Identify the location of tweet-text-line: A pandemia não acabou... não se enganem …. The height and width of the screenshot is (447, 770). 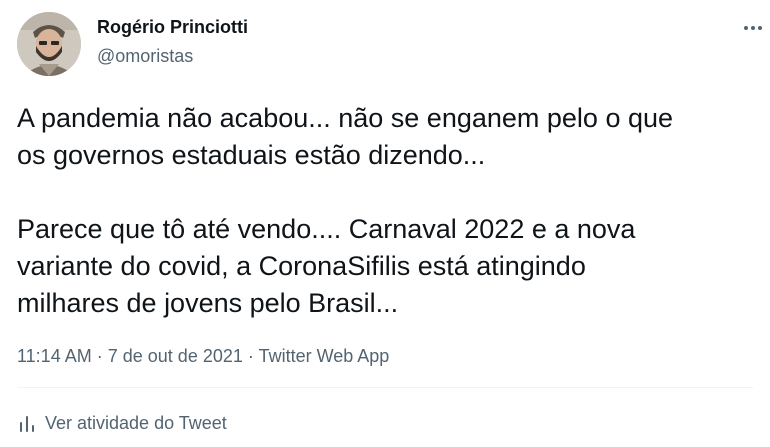
(345, 118).